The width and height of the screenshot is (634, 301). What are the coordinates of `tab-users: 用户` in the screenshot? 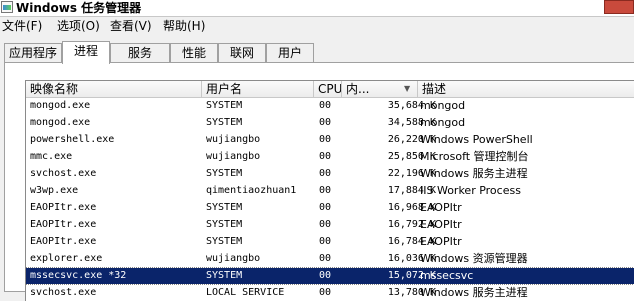 It's located at (290, 52).